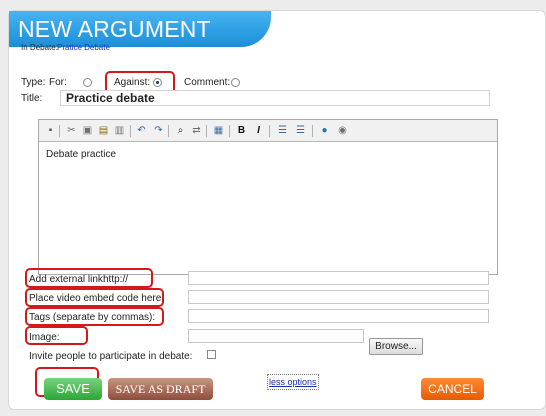 The width and height of the screenshot is (546, 416). I want to click on paste-icon: ▤, so click(103, 130).